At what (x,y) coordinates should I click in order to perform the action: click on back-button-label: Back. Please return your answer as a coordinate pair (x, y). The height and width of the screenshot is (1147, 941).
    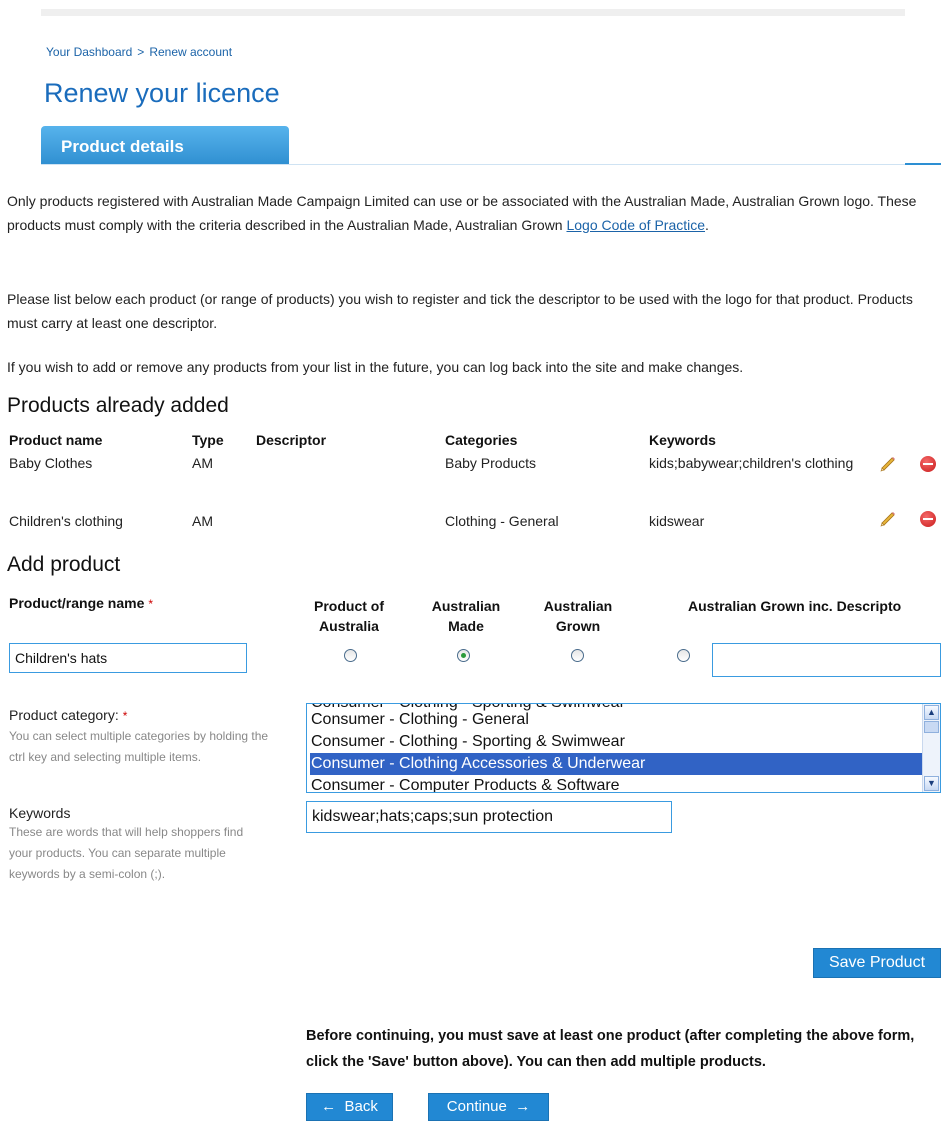
    Looking at the image, I should click on (361, 1106).